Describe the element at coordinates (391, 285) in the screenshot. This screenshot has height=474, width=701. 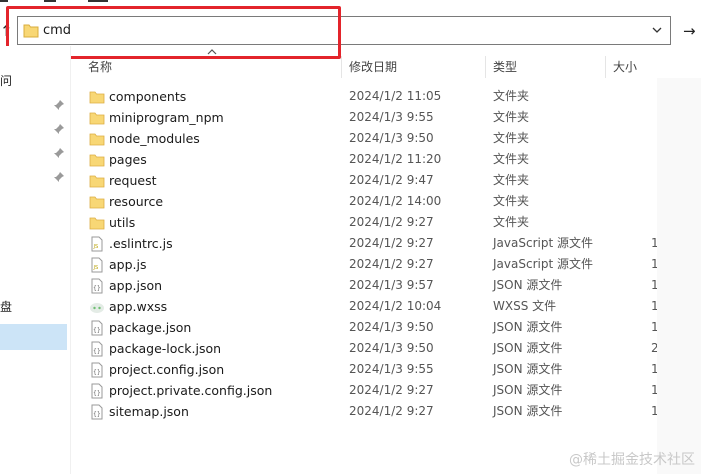
I see `file-modified: 2024/1/3 9:57` at that location.